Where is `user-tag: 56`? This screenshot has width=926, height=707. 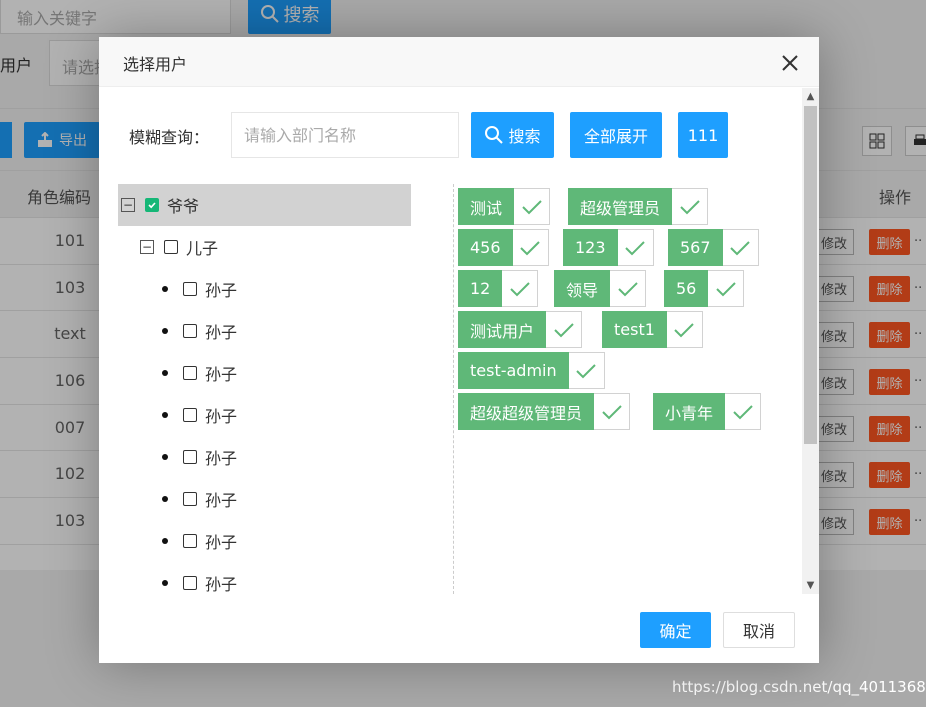 user-tag: 56 is located at coordinates (704, 288).